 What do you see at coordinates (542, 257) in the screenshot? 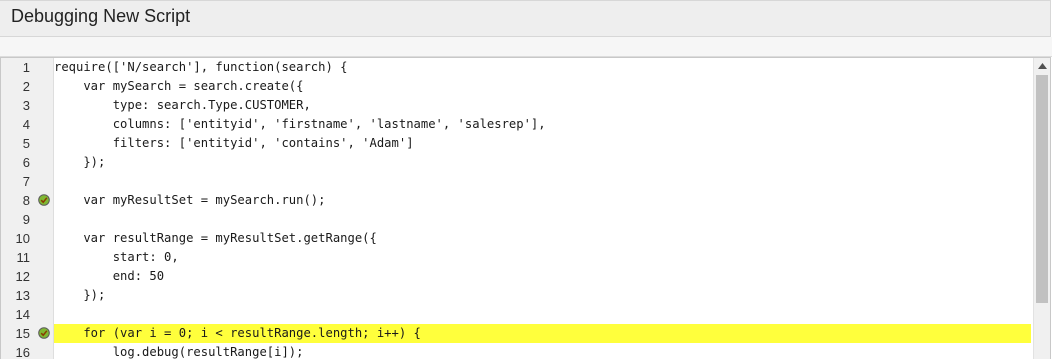
I see `code-text: start: 0,` at bounding box center [542, 257].